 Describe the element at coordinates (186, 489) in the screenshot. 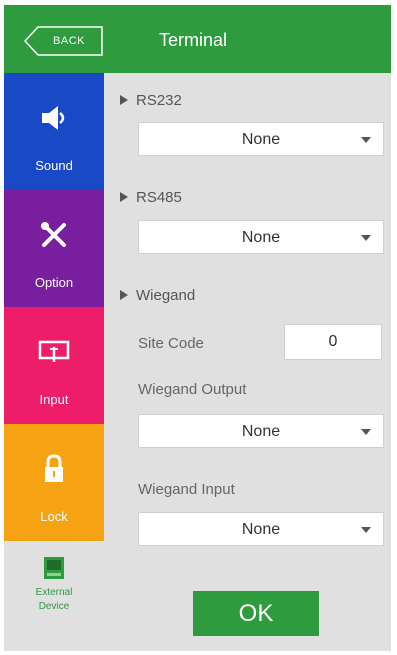

I see `wiegand-input-label: Wiegand Input` at that location.